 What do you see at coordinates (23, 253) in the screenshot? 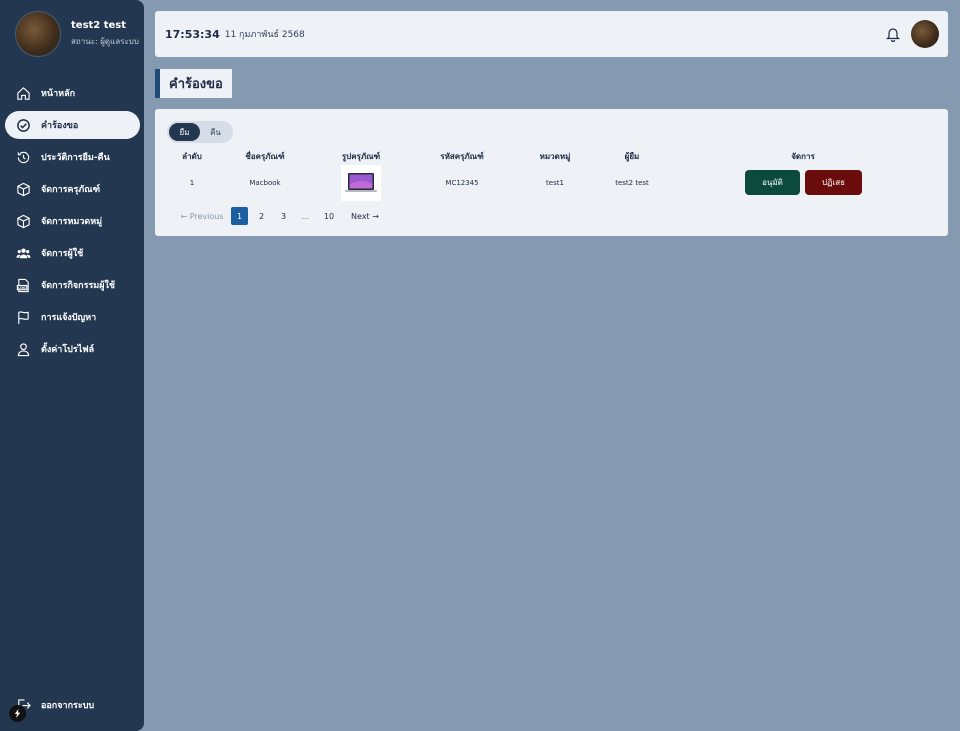
I see `users-icon` at bounding box center [23, 253].